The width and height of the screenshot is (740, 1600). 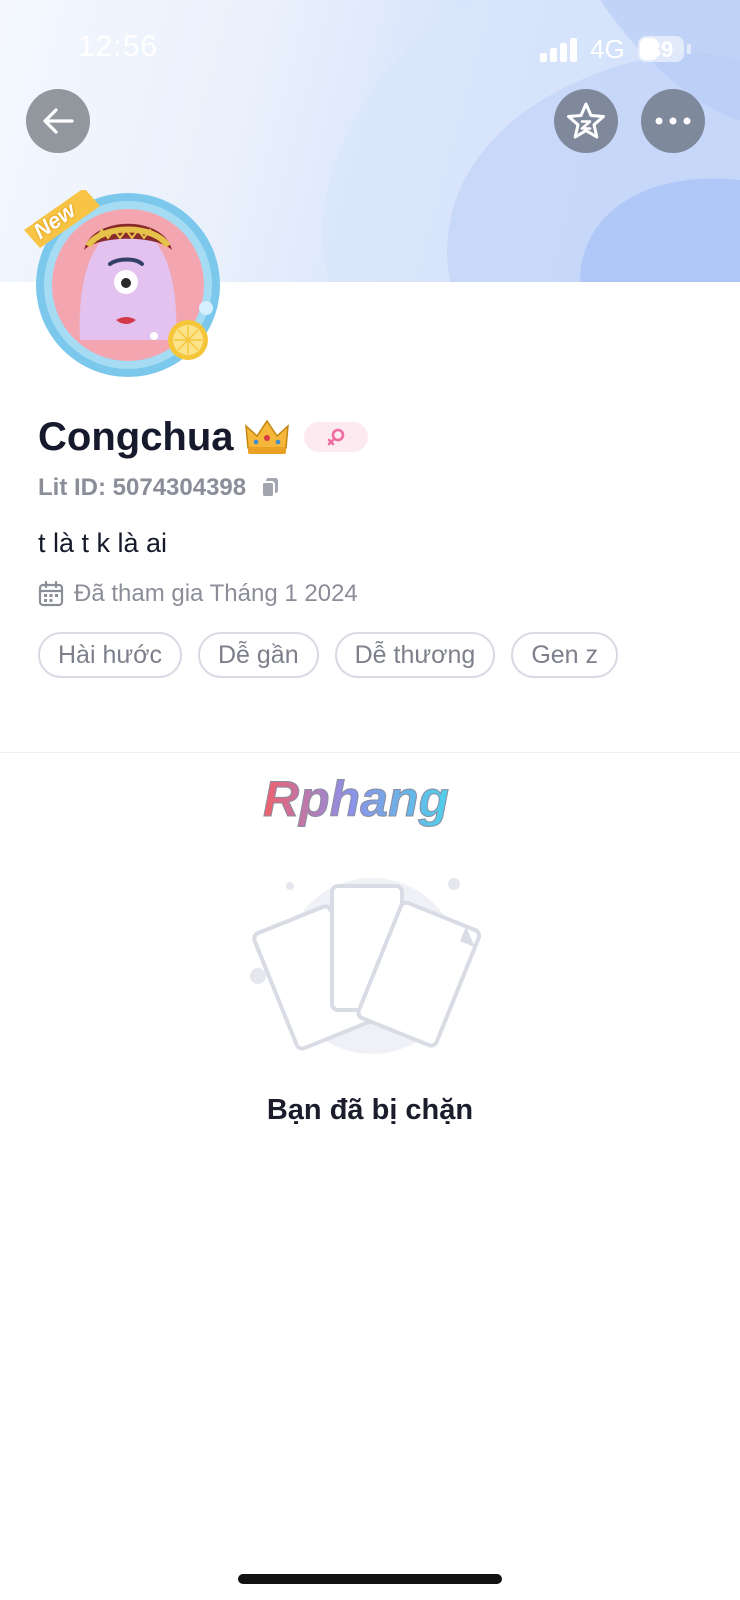 I want to click on favorite-button, so click(x=586, y=121).